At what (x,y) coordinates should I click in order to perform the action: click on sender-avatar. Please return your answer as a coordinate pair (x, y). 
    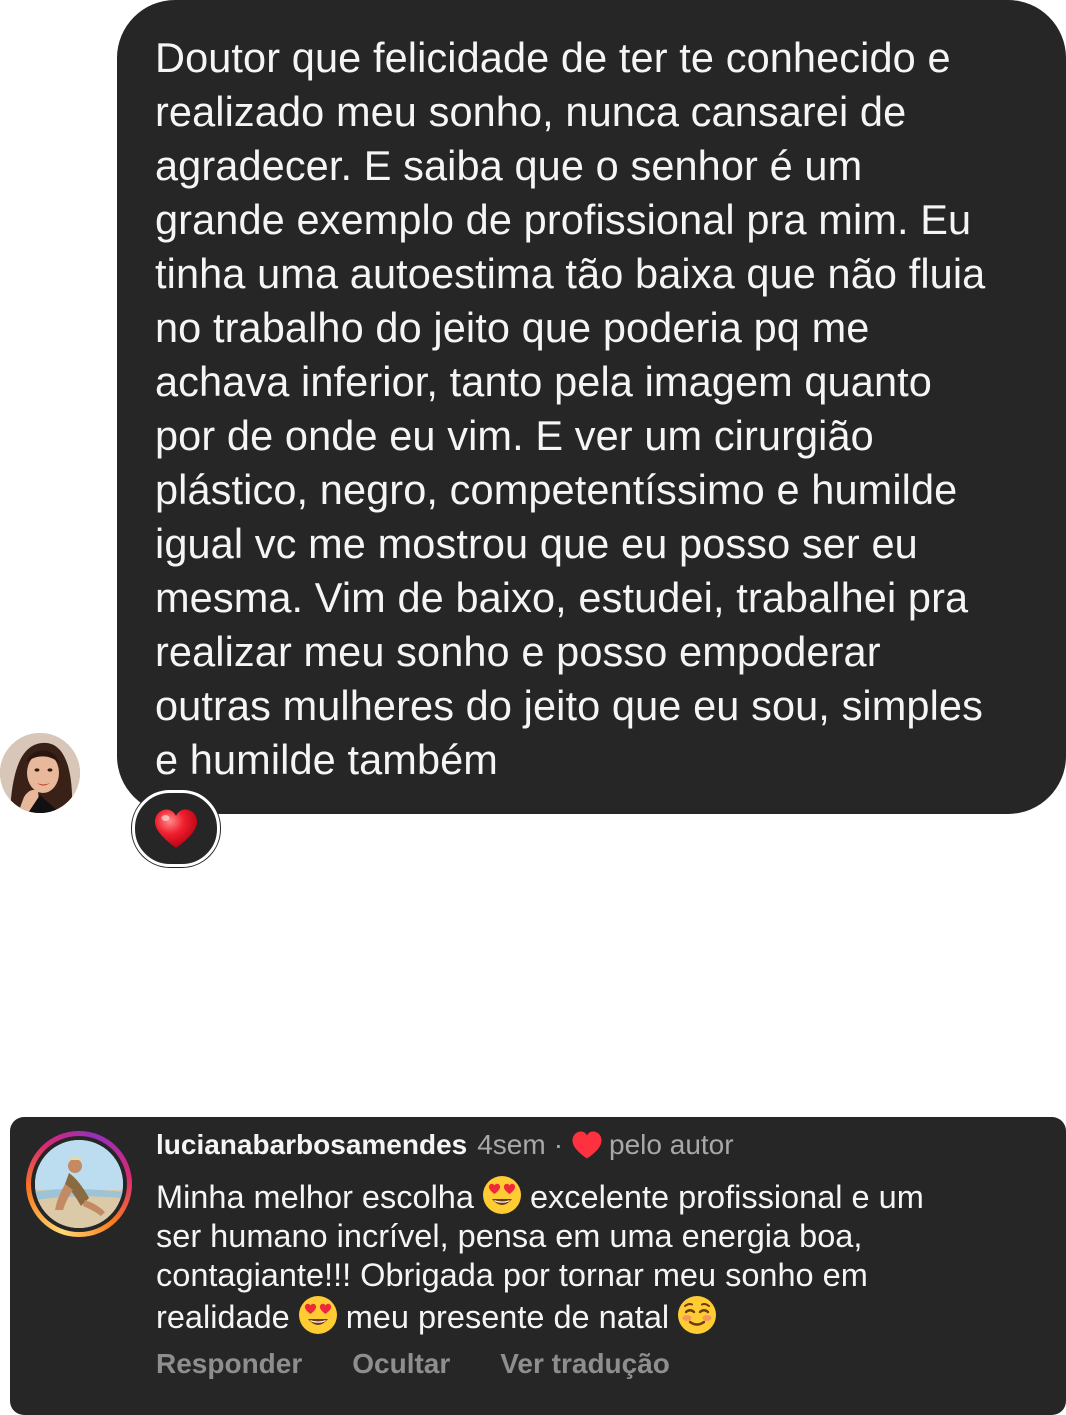
    Looking at the image, I should click on (40, 773).